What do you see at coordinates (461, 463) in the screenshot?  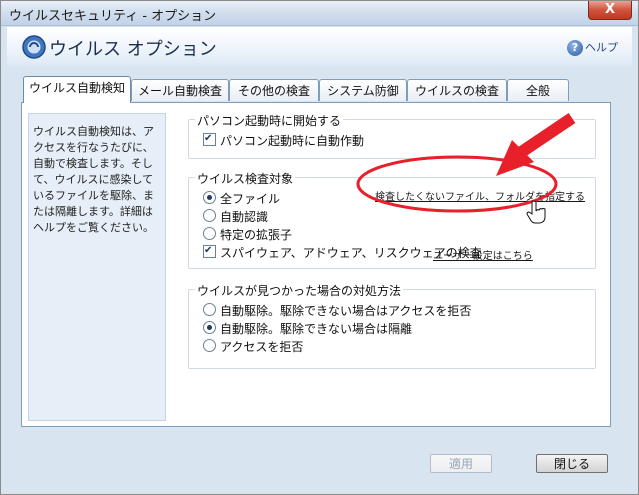 I see `apply-button: 適用` at bounding box center [461, 463].